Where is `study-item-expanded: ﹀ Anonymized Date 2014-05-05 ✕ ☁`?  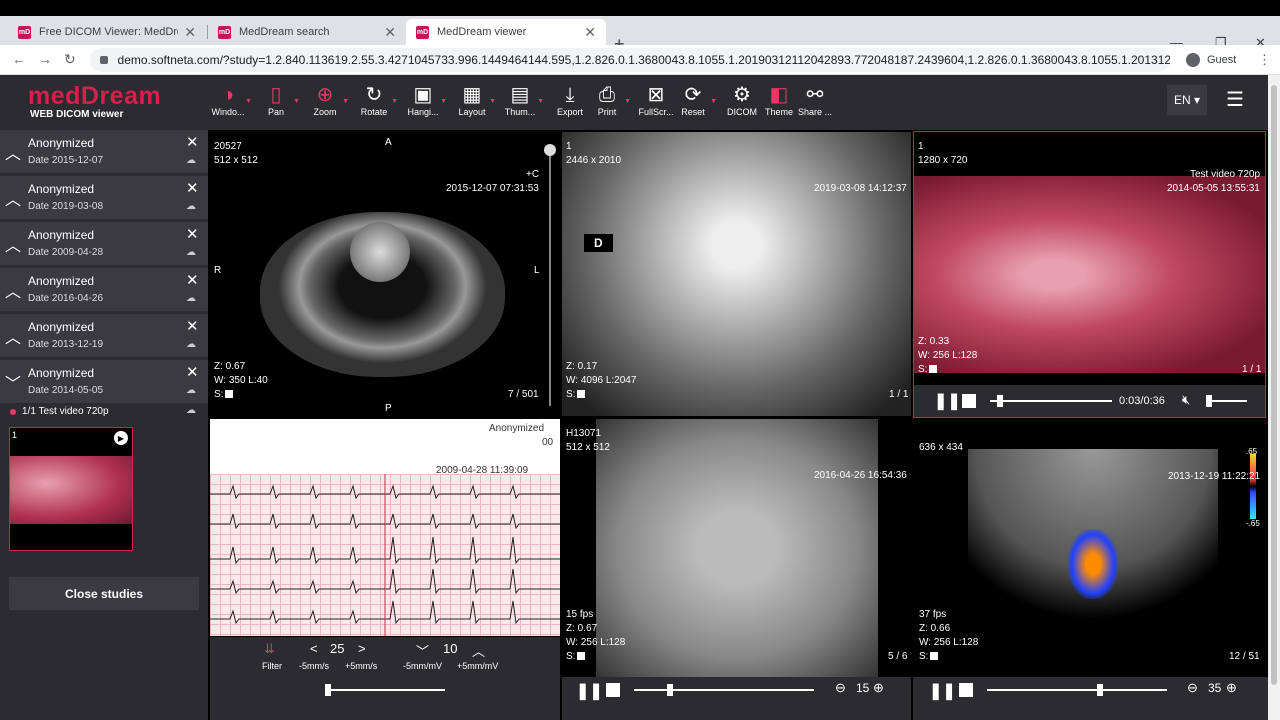 study-item-expanded: ﹀ Anonymized Date 2014-05-05 ✕ ☁ is located at coordinates (104, 381).